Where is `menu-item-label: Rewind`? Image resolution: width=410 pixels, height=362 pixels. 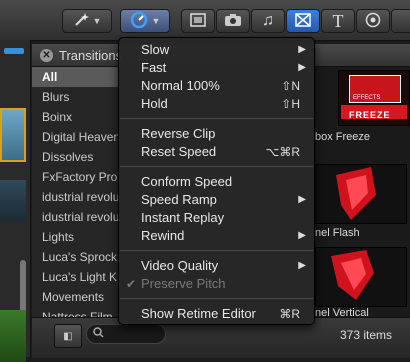 menu-item-label: Rewind is located at coordinates (163, 235).